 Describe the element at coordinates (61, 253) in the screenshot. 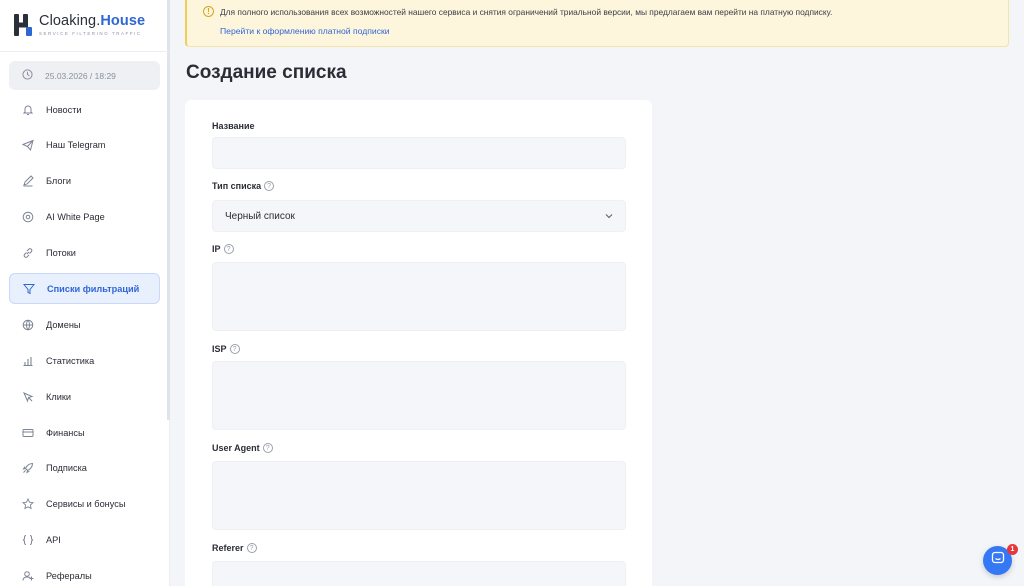

I see `sidebar-item-label: Потоки` at that location.